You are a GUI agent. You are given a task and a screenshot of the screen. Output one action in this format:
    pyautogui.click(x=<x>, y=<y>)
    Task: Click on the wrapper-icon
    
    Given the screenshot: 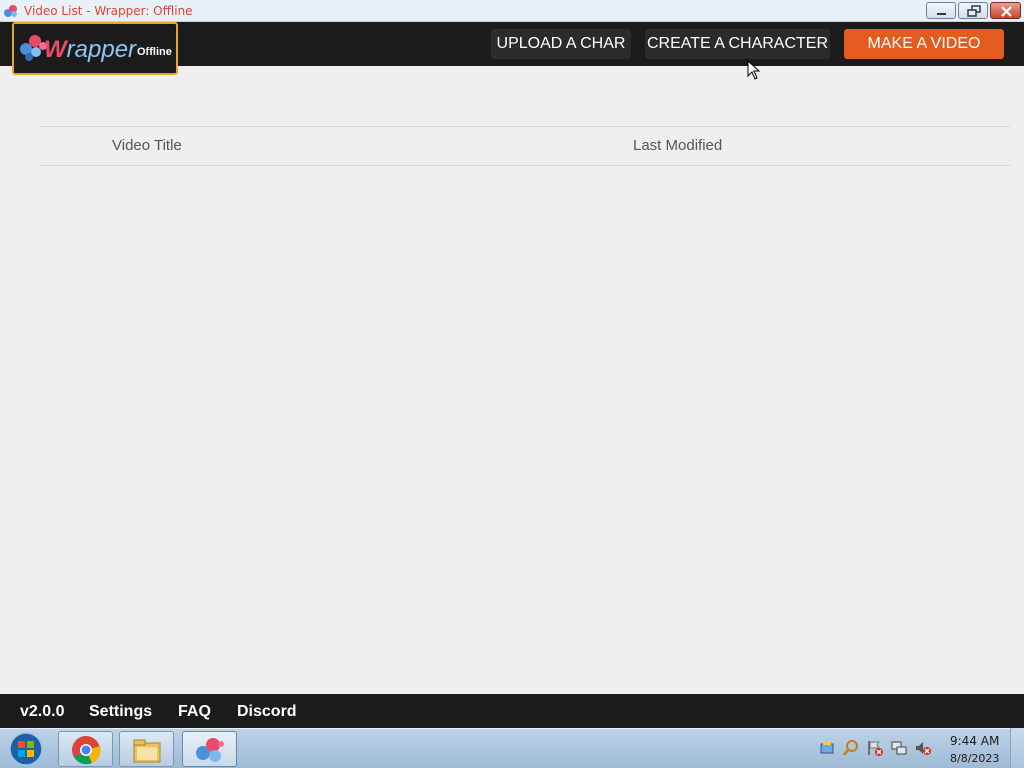 What is the action you would take?
    pyautogui.click(x=210, y=750)
    